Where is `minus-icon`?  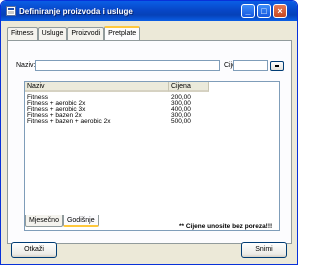 minus-icon is located at coordinates (277, 66).